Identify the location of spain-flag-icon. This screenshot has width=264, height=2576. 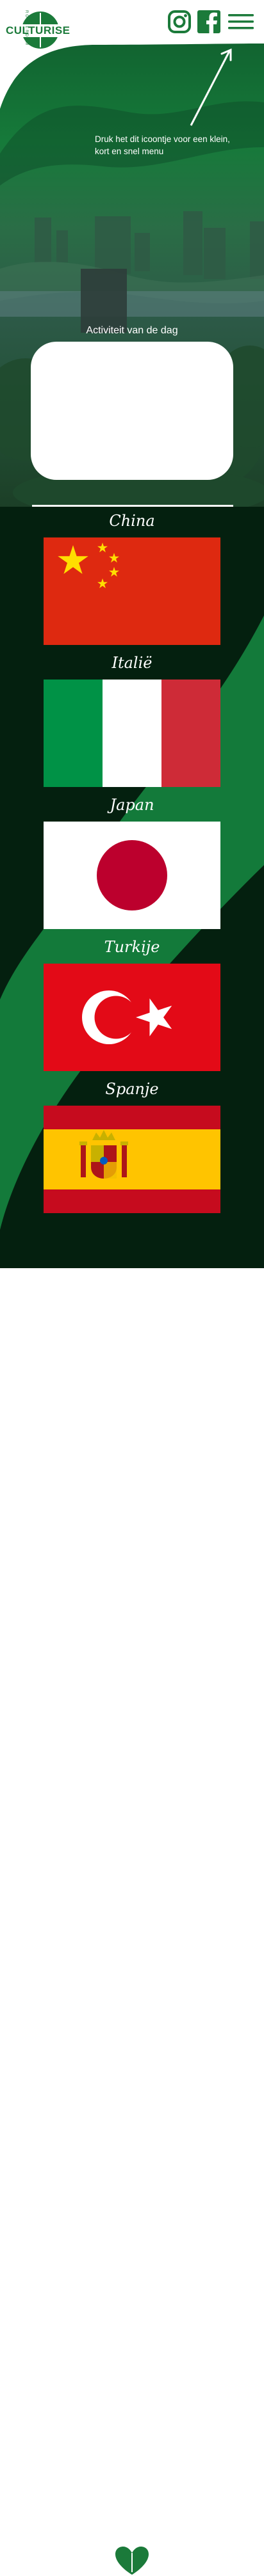
(132, 1160).